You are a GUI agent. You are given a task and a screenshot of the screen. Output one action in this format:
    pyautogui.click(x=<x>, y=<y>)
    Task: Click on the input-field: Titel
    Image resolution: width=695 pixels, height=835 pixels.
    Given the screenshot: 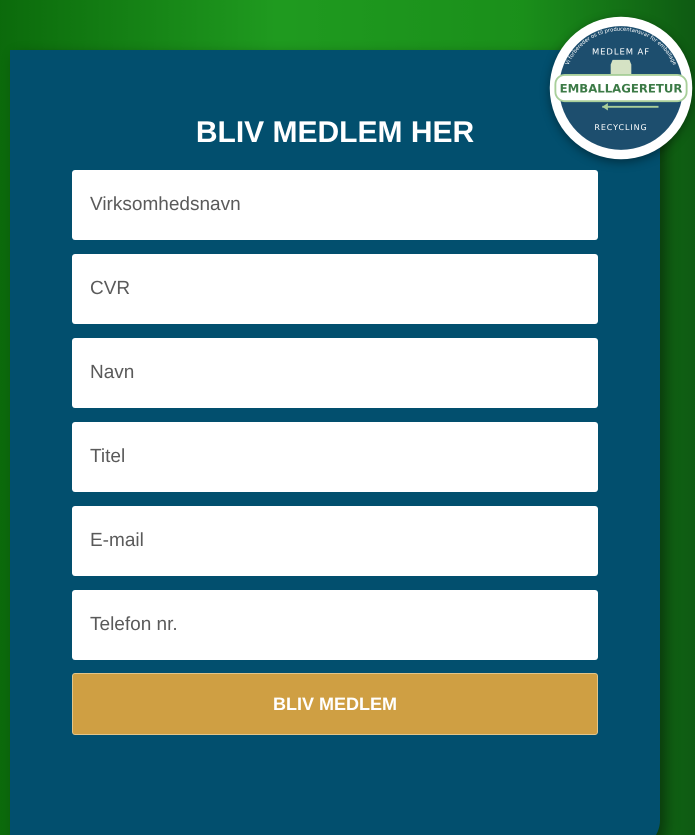 What is the action you would take?
    pyautogui.click(x=335, y=457)
    